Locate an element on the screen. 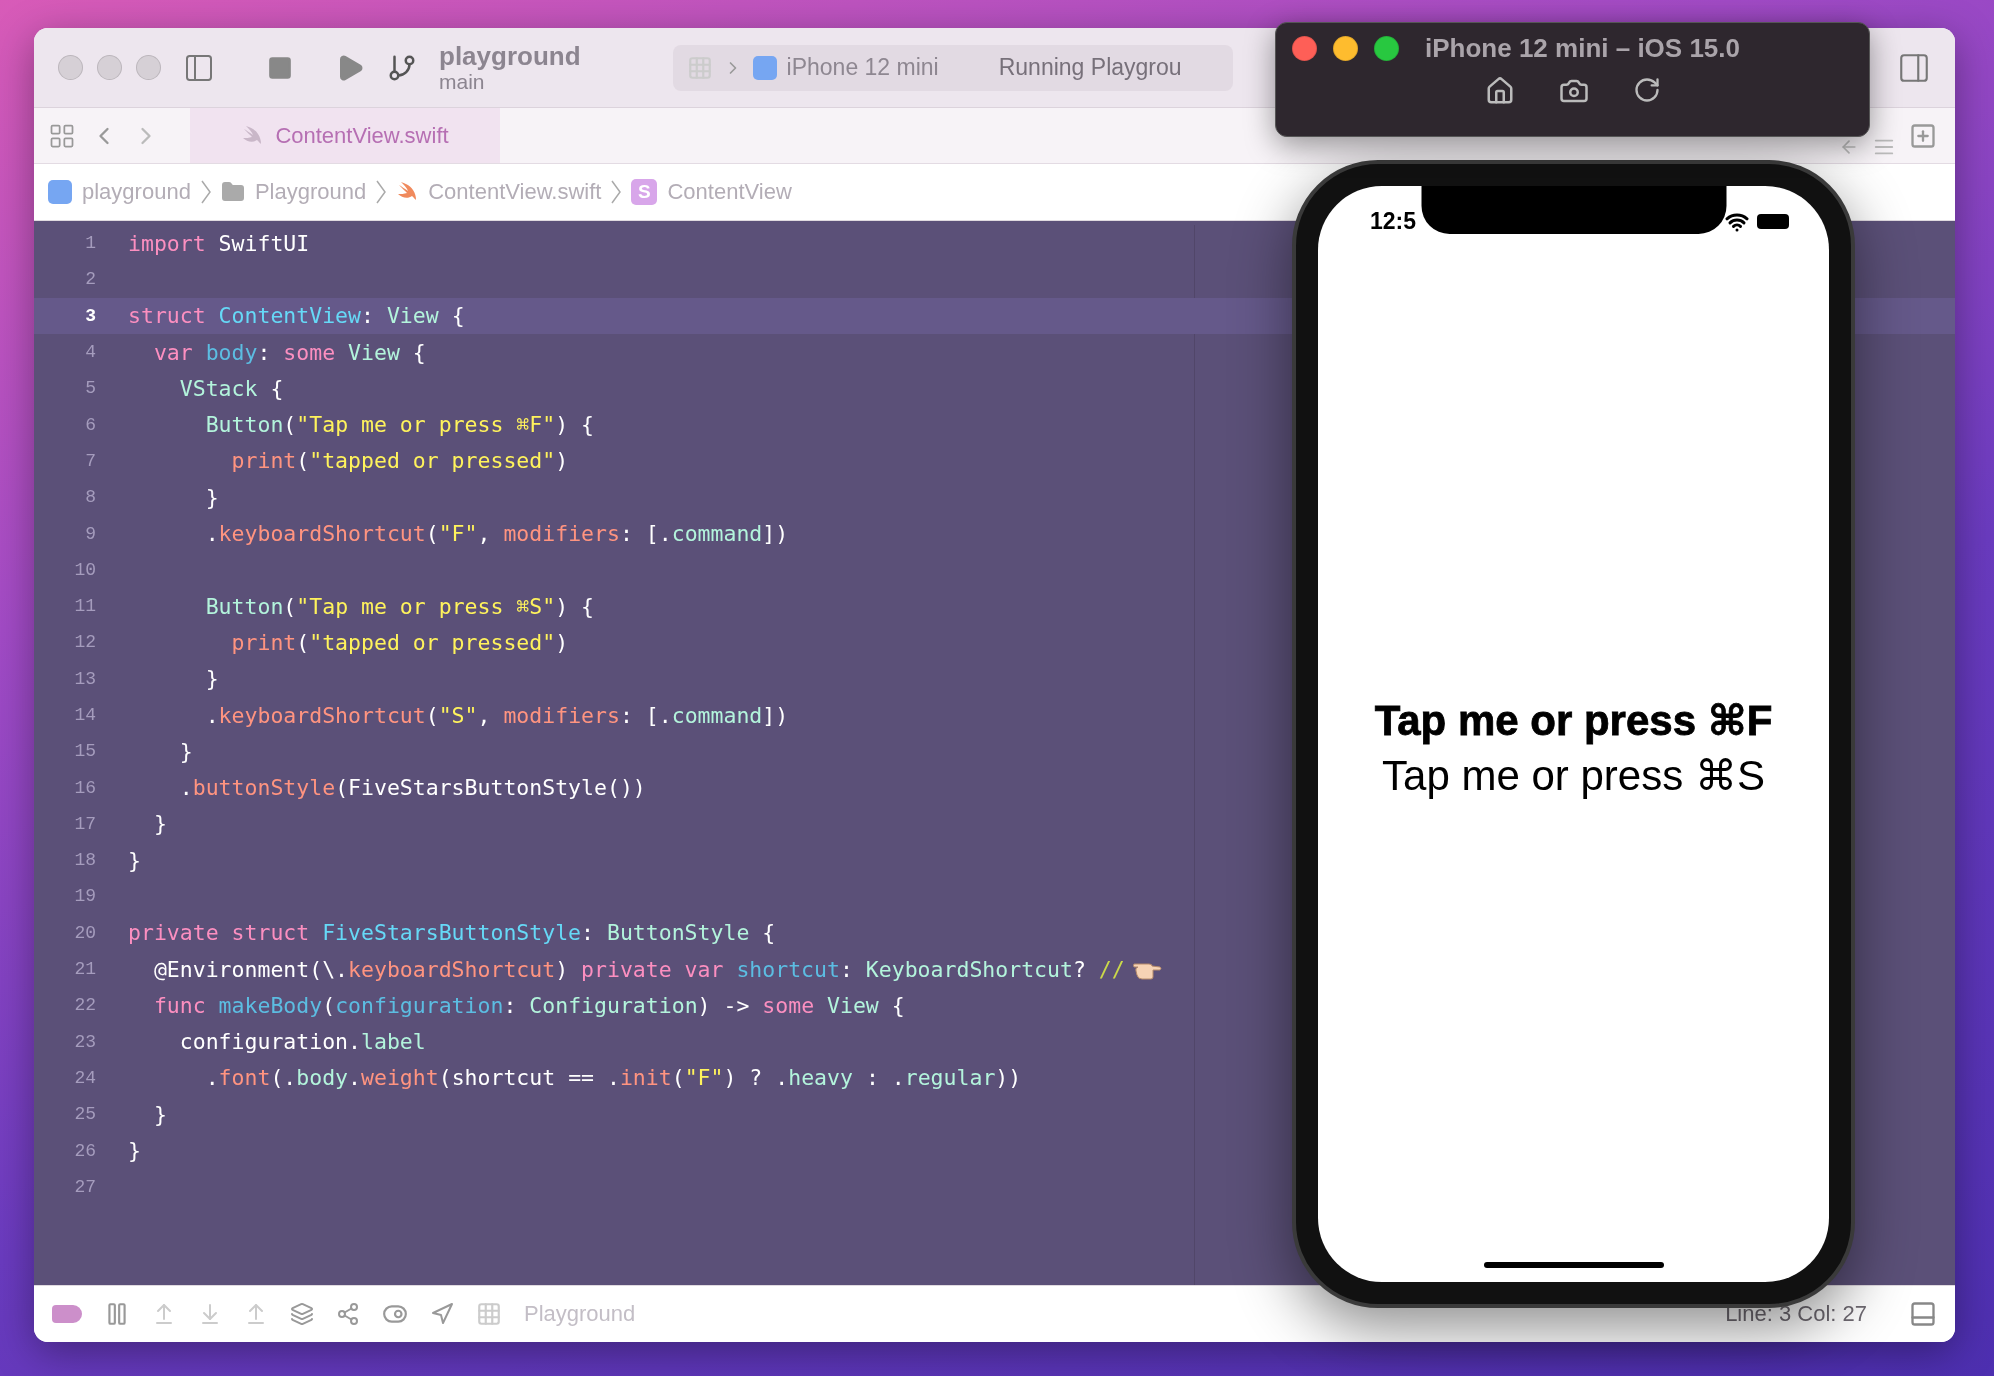 The width and height of the screenshot is (1994, 1376). code-line: .keyboardShortcut("S", modifiers: [.command]) is located at coordinates (496, 715).